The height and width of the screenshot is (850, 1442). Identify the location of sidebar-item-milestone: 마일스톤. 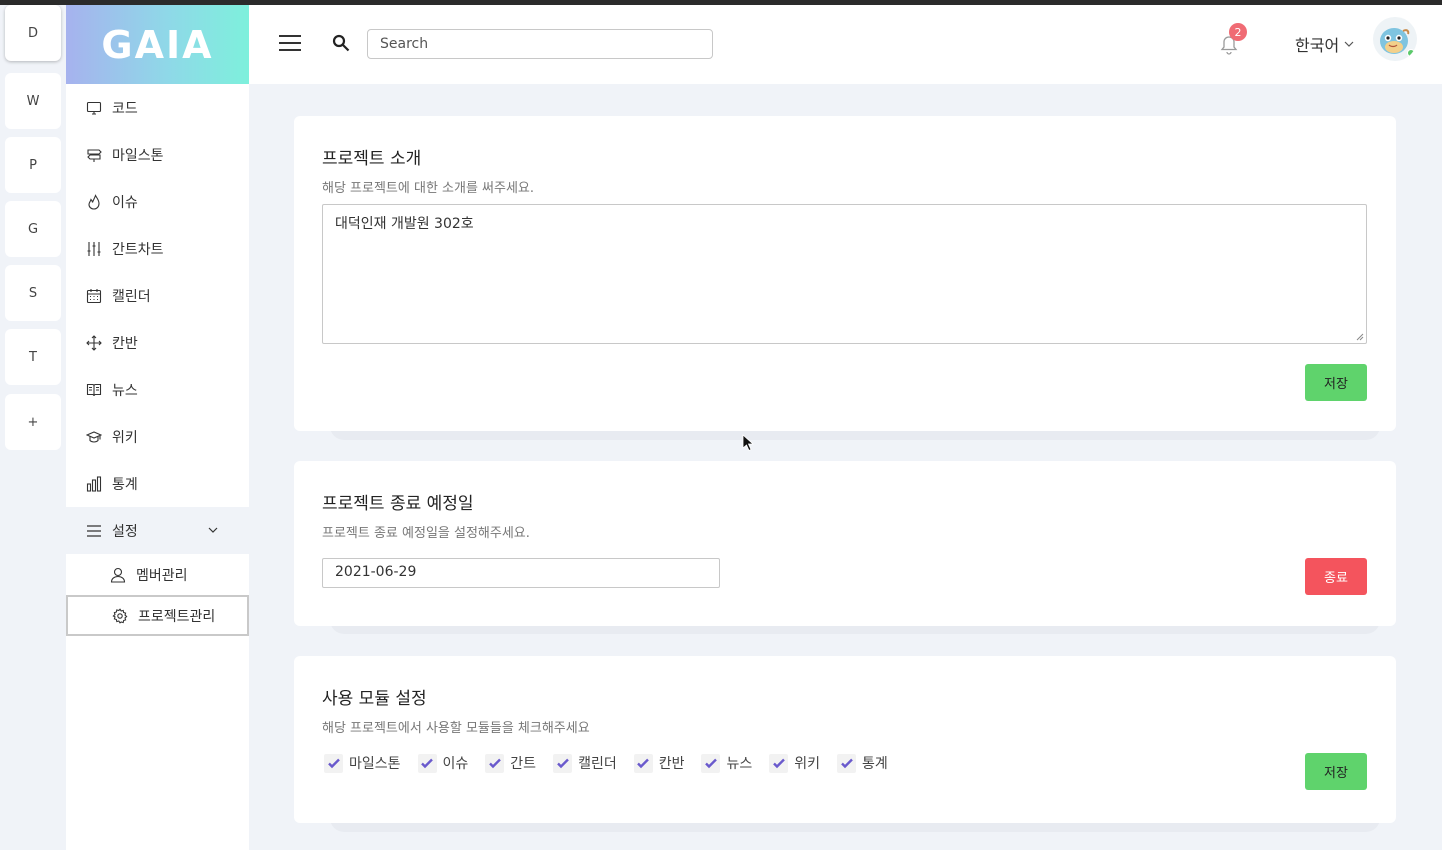
(157, 154).